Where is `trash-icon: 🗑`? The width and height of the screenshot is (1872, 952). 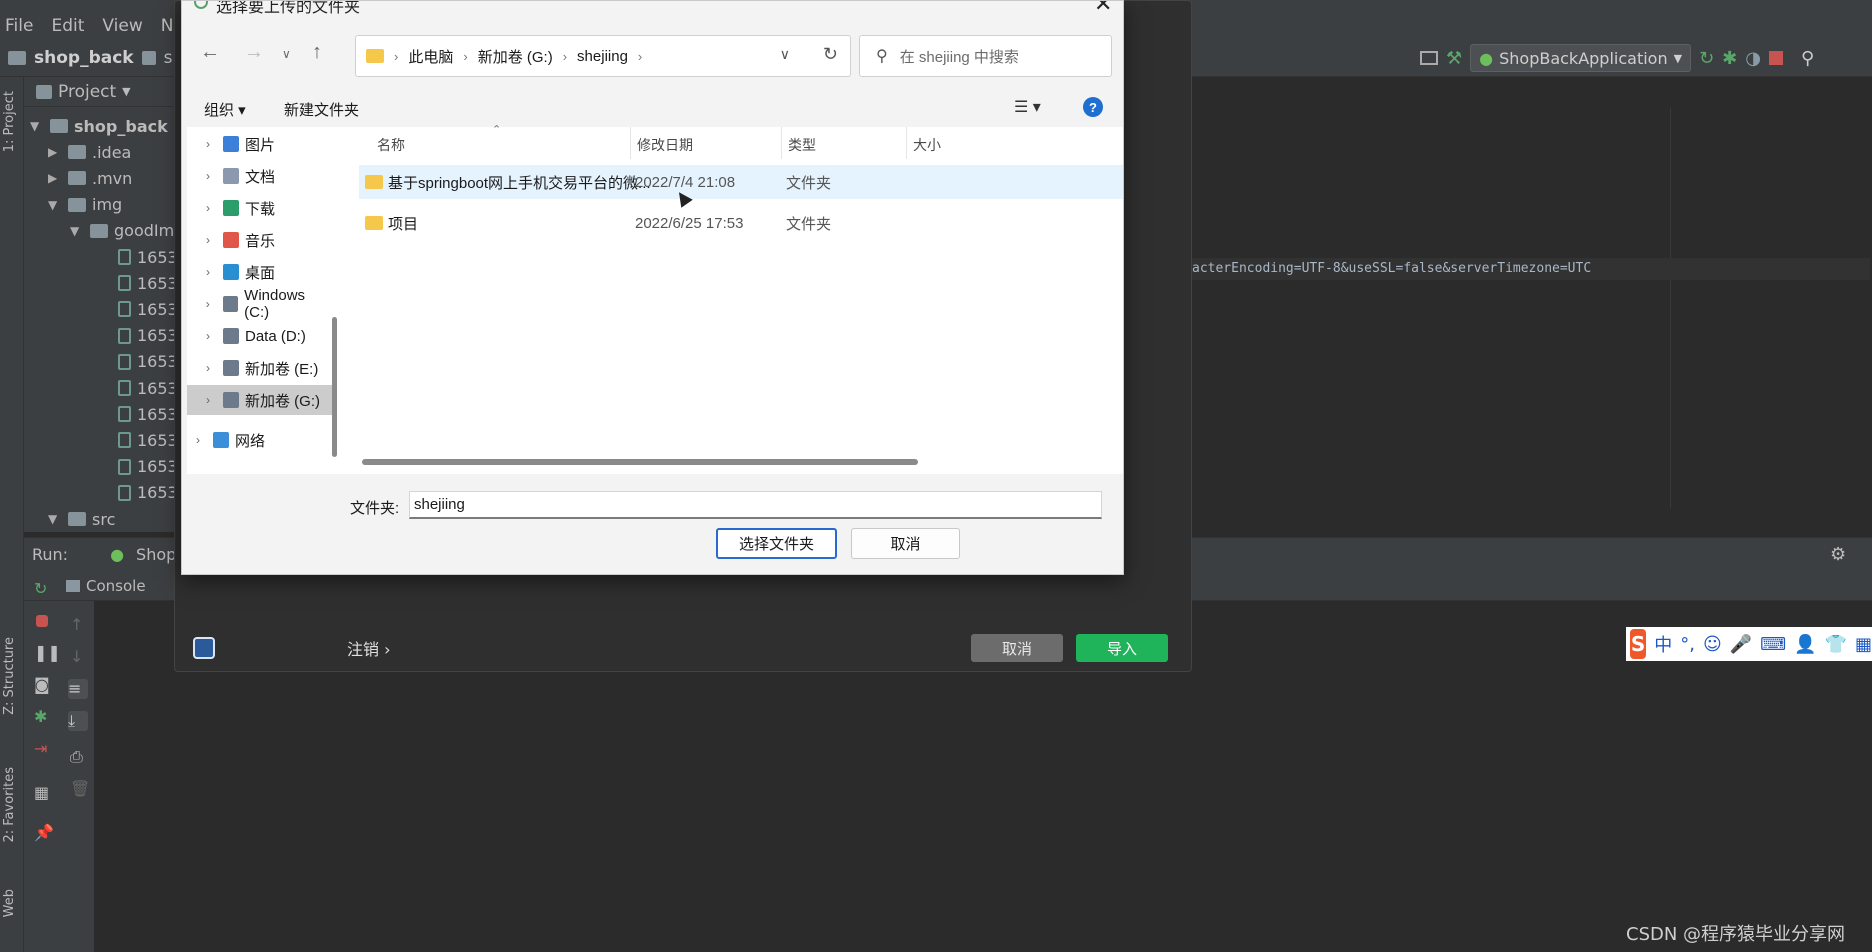 trash-icon: 🗑 is located at coordinates (80, 789).